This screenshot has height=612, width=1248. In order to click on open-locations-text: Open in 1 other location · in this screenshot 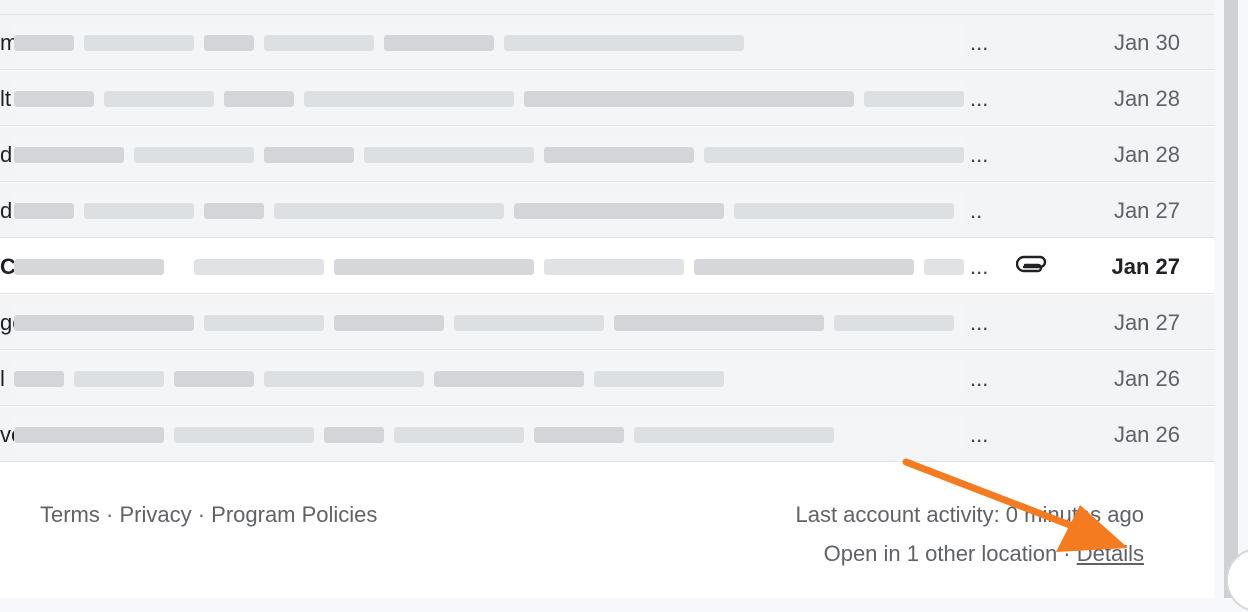, I will do `click(950, 553)`.